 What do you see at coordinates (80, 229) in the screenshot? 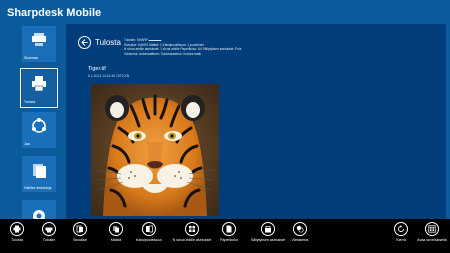
I see `page-range-icon` at bounding box center [80, 229].